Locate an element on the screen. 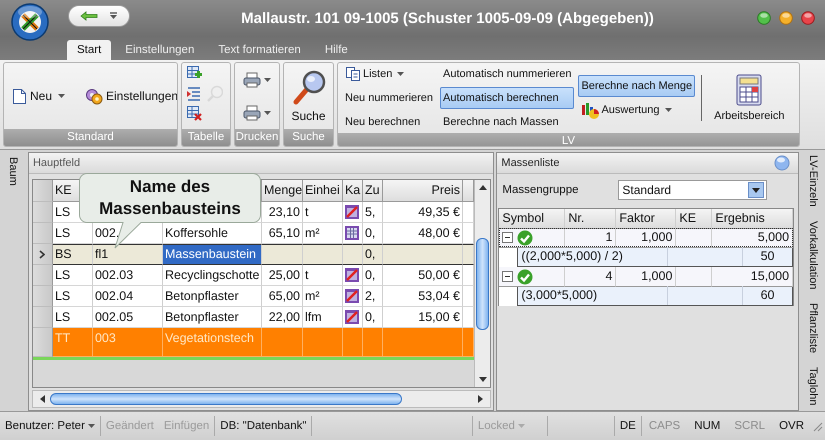 This screenshot has width=825, height=440. table-cell-text: 50 is located at coordinates (768, 256).